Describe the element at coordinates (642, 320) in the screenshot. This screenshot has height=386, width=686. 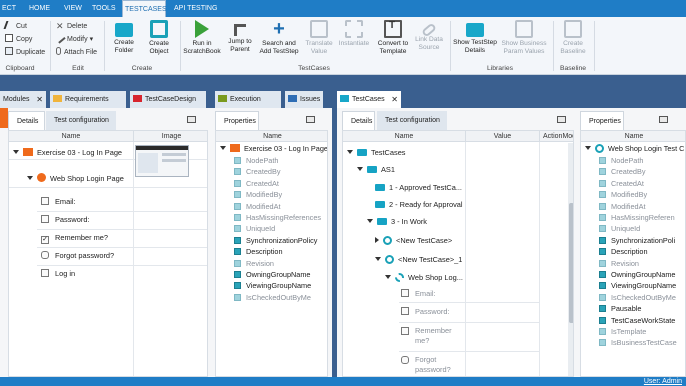
I see `property-row: TestCaseWorkState` at that location.